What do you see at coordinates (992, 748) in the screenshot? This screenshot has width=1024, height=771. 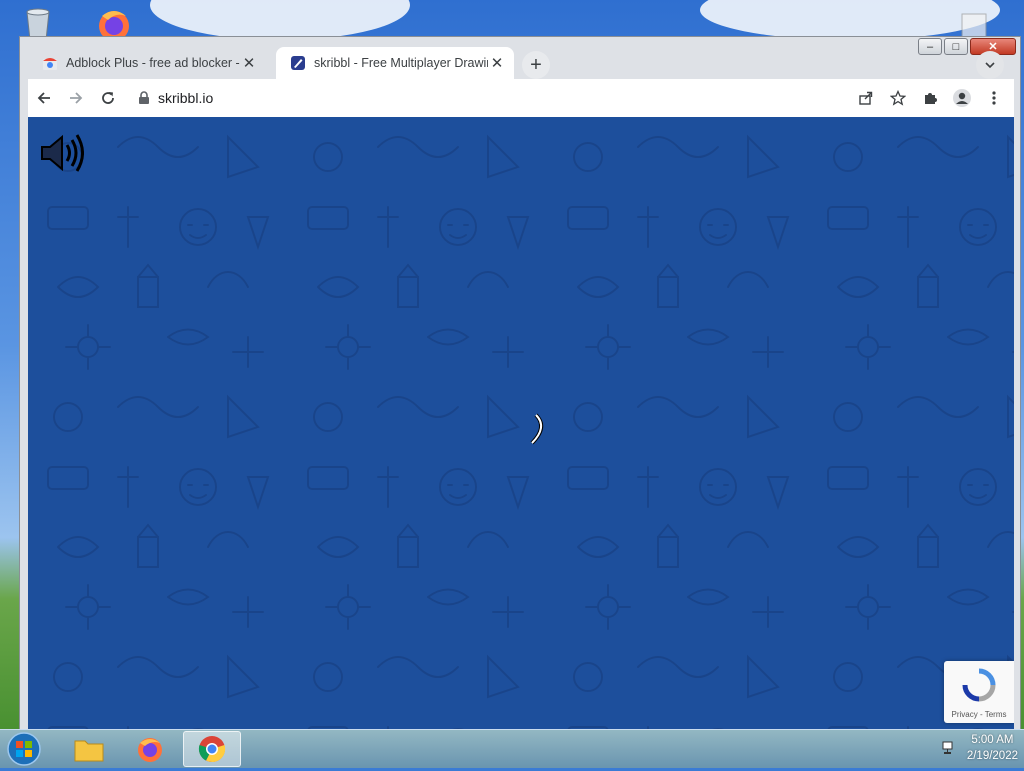 I see `clock: 5:00 AM 2/19/2022` at bounding box center [992, 748].